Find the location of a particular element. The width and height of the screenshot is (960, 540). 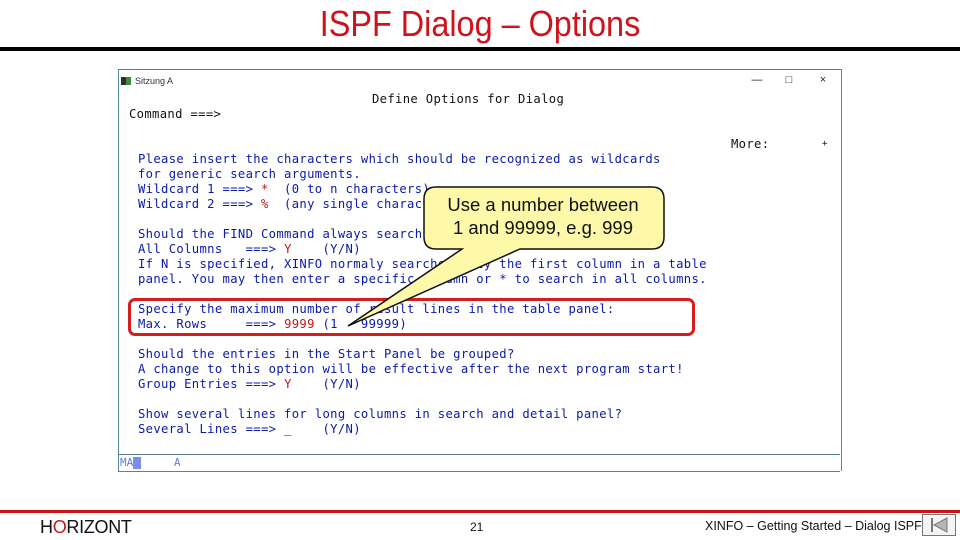

wildcard2-row: Wildcard 2 ===> % (any single character) is located at coordinates (295, 204).